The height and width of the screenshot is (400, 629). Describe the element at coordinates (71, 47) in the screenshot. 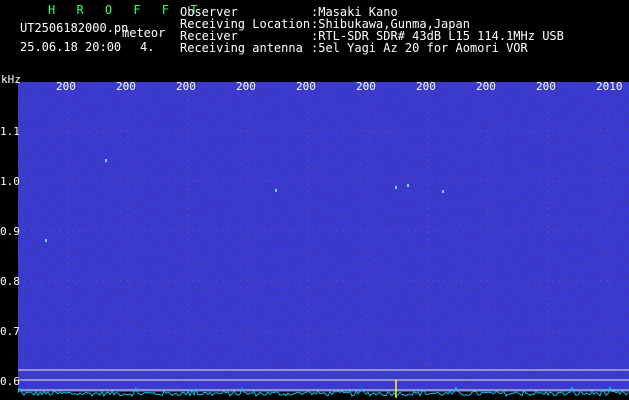

I see `datetime: 25.06.18 20:00` at that location.